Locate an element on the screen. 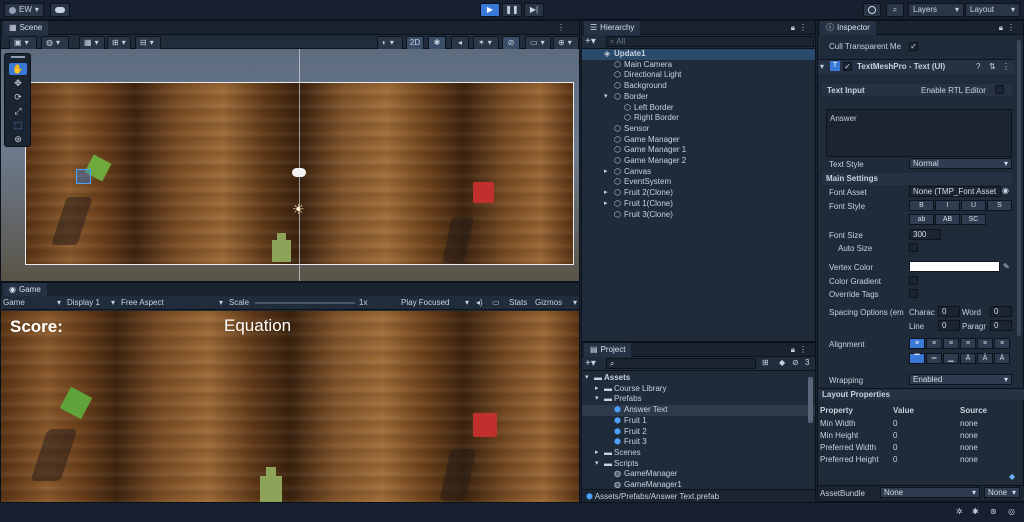 The height and width of the screenshot is (522, 1024). assetbundle-variant-dropdown: None ▾ is located at coordinates (1002, 492).